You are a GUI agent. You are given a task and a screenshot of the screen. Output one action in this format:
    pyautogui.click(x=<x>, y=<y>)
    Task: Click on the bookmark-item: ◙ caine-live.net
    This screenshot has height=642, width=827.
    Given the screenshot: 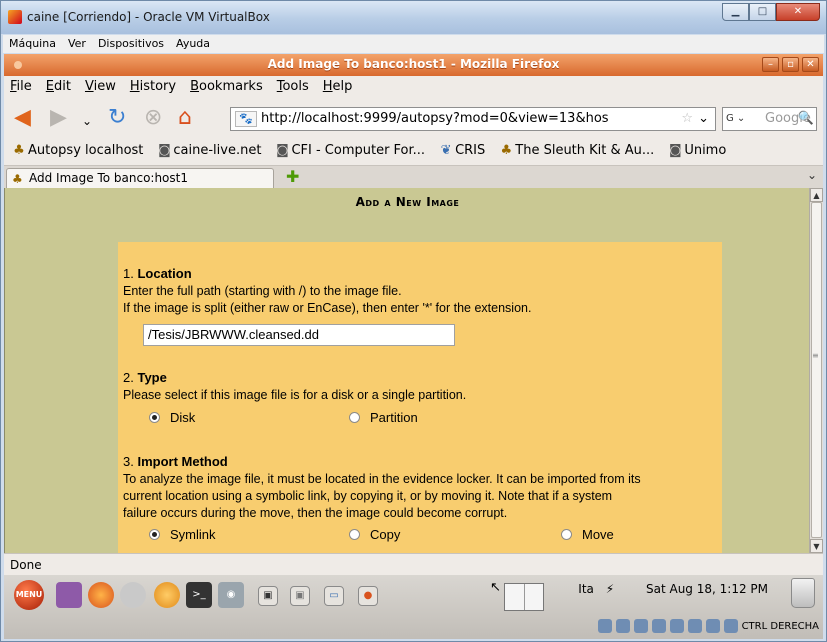 What is the action you would take?
    pyautogui.click(x=209, y=150)
    